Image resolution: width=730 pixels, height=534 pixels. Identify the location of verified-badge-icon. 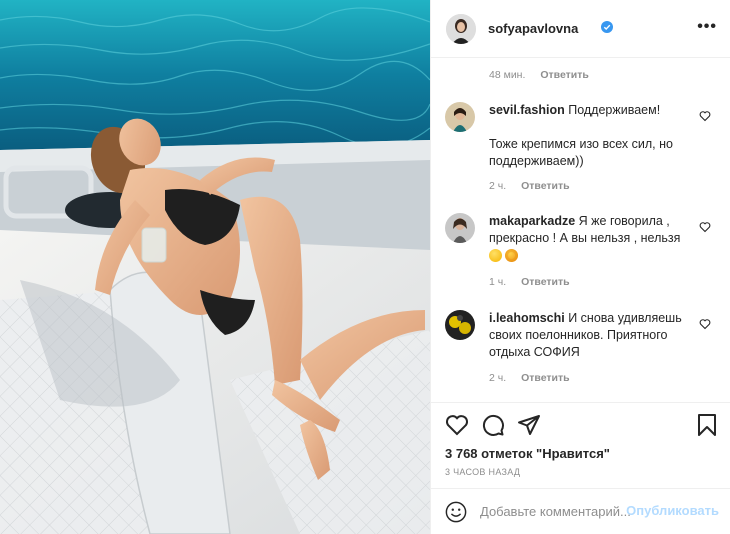
(607, 27).